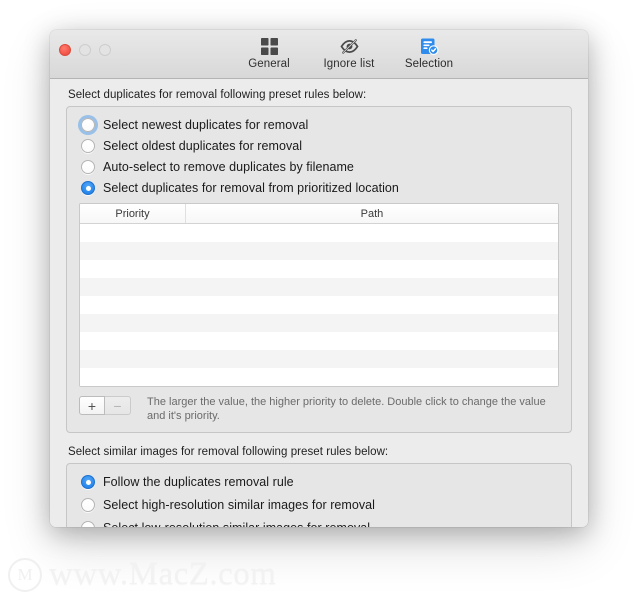  I want to click on close-button, so click(65, 50).